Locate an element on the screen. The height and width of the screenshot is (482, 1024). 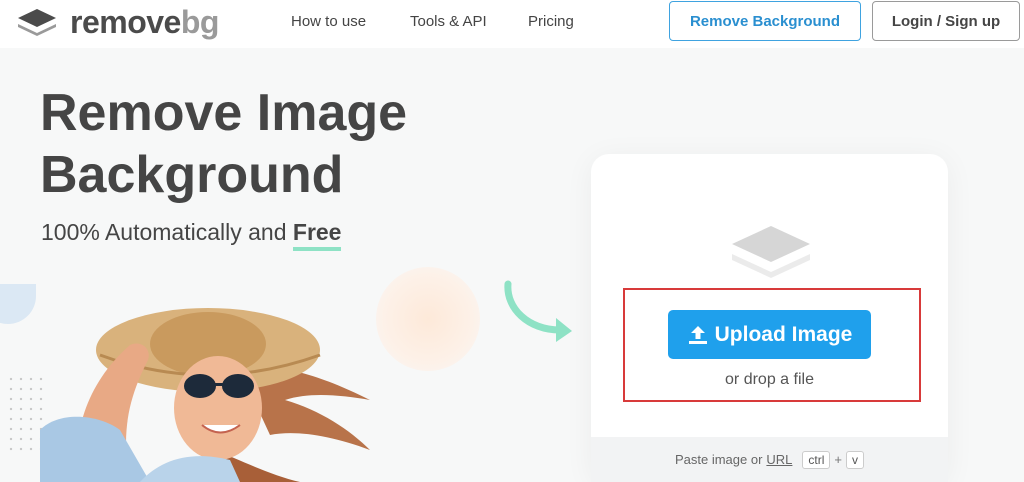
login-signup-button: Login / Sign up is located at coordinates (946, 21).